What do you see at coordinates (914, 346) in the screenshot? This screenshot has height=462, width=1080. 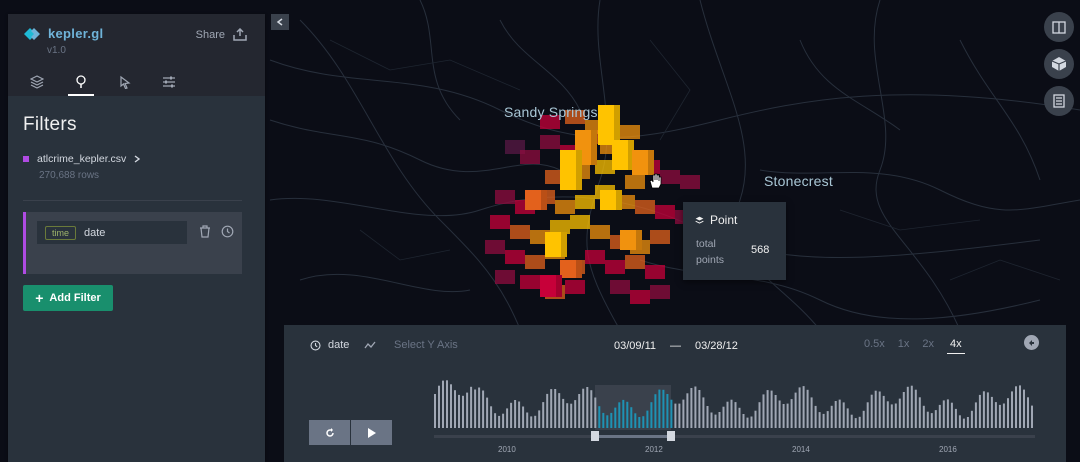 I see `speed-selector: 0.5x 1x 2x 4x` at bounding box center [914, 346].